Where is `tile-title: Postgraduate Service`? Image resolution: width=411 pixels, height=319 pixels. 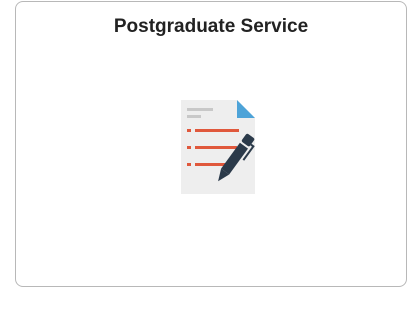 tile-title: Postgraduate Service is located at coordinates (211, 26).